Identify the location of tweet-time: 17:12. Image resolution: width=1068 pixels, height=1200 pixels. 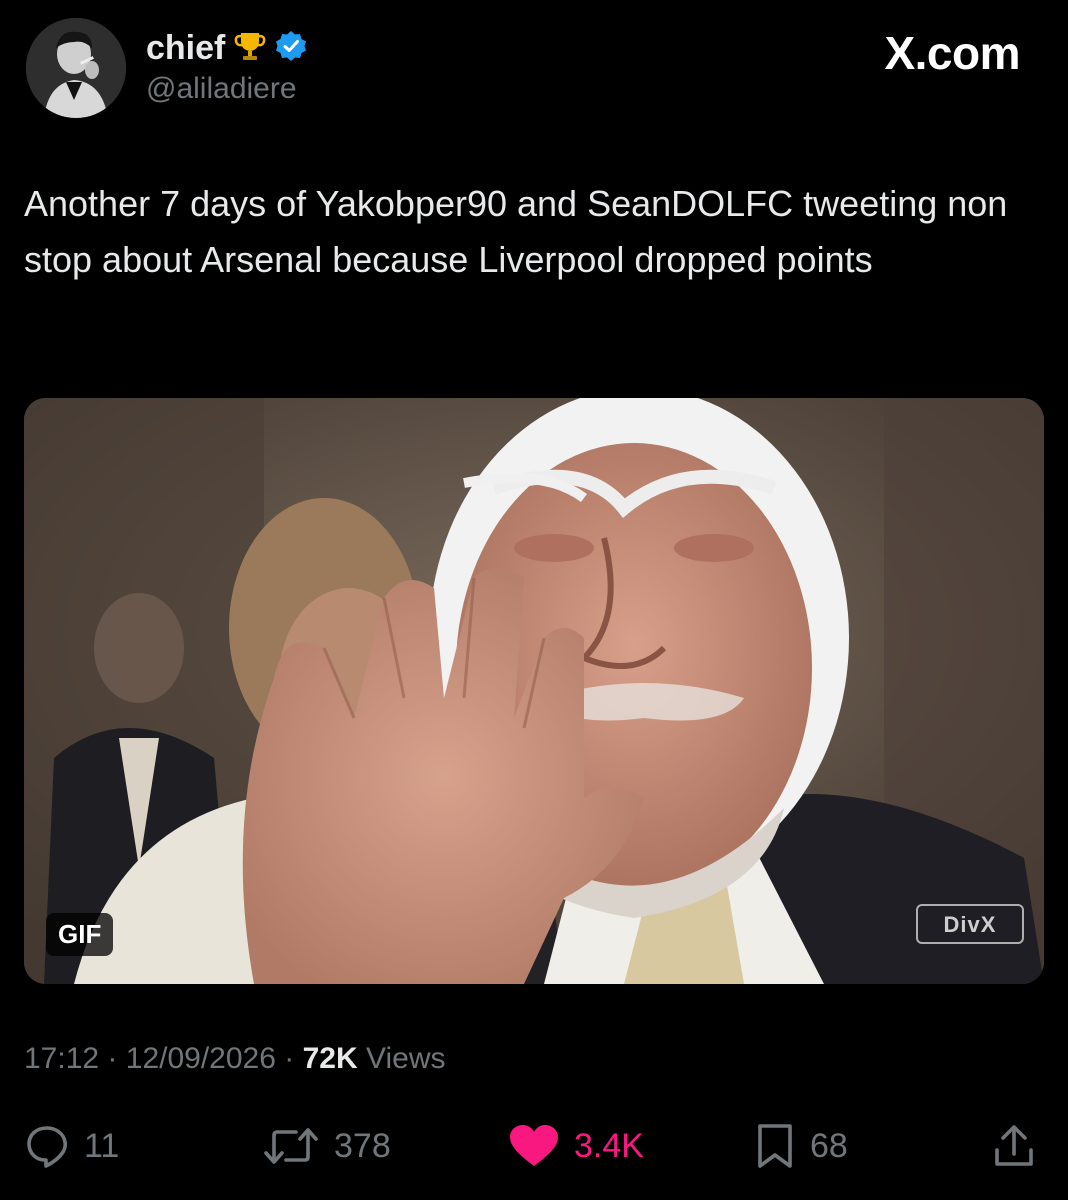
(61, 1058).